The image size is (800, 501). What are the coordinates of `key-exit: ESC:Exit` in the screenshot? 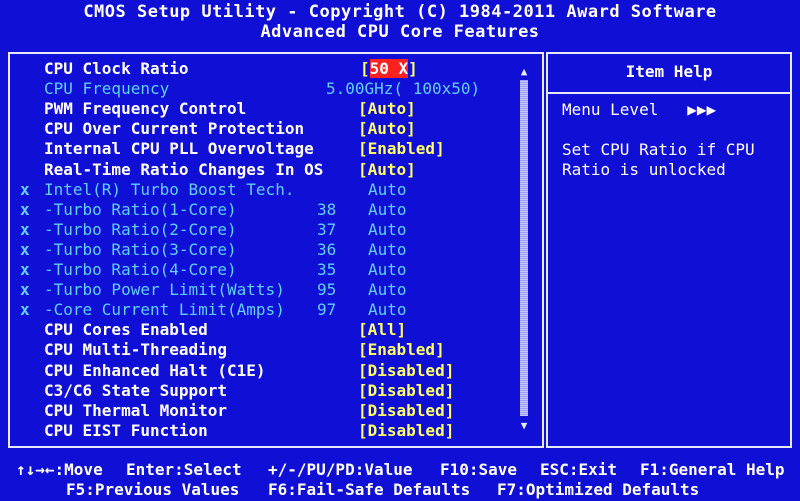 It's located at (579, 469).